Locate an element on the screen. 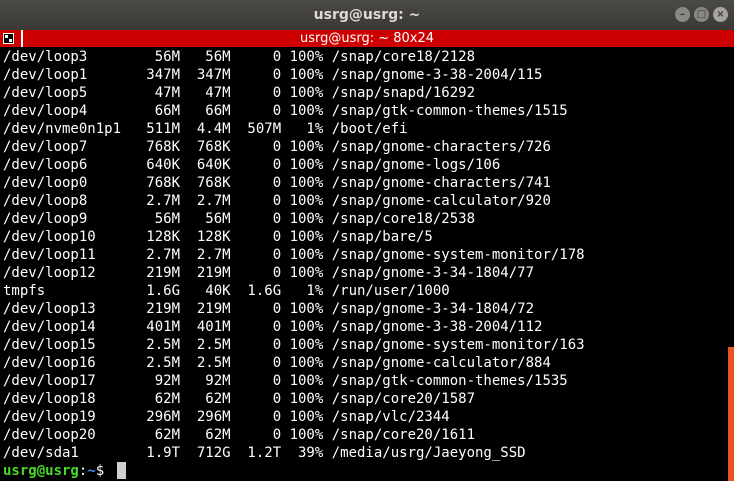 The width and height of the screenshot is (734, 481). tab-title: usrg@usrg: ~ 80x24 is located at coordinates (367, 38).